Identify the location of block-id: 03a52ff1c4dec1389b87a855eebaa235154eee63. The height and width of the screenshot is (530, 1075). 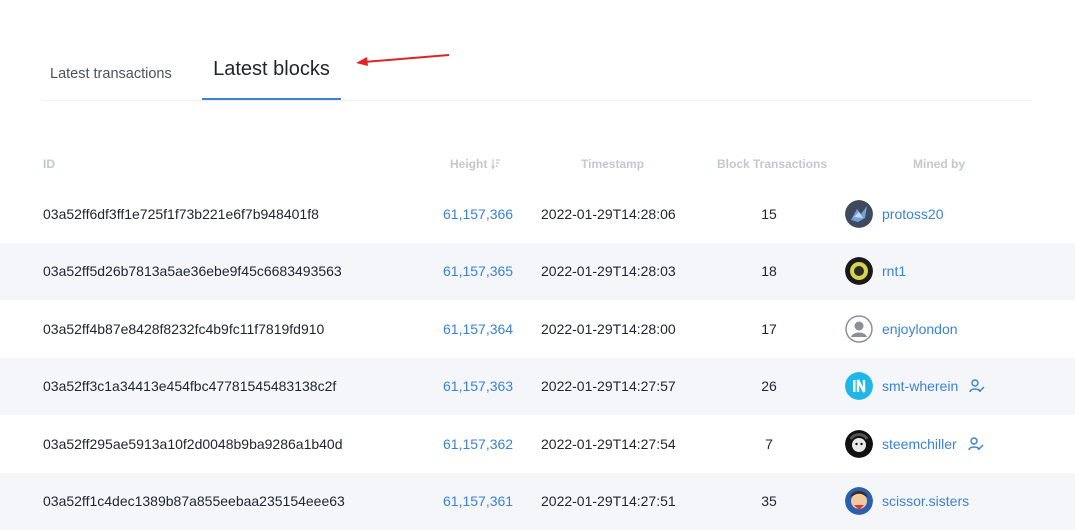
(194, 501).